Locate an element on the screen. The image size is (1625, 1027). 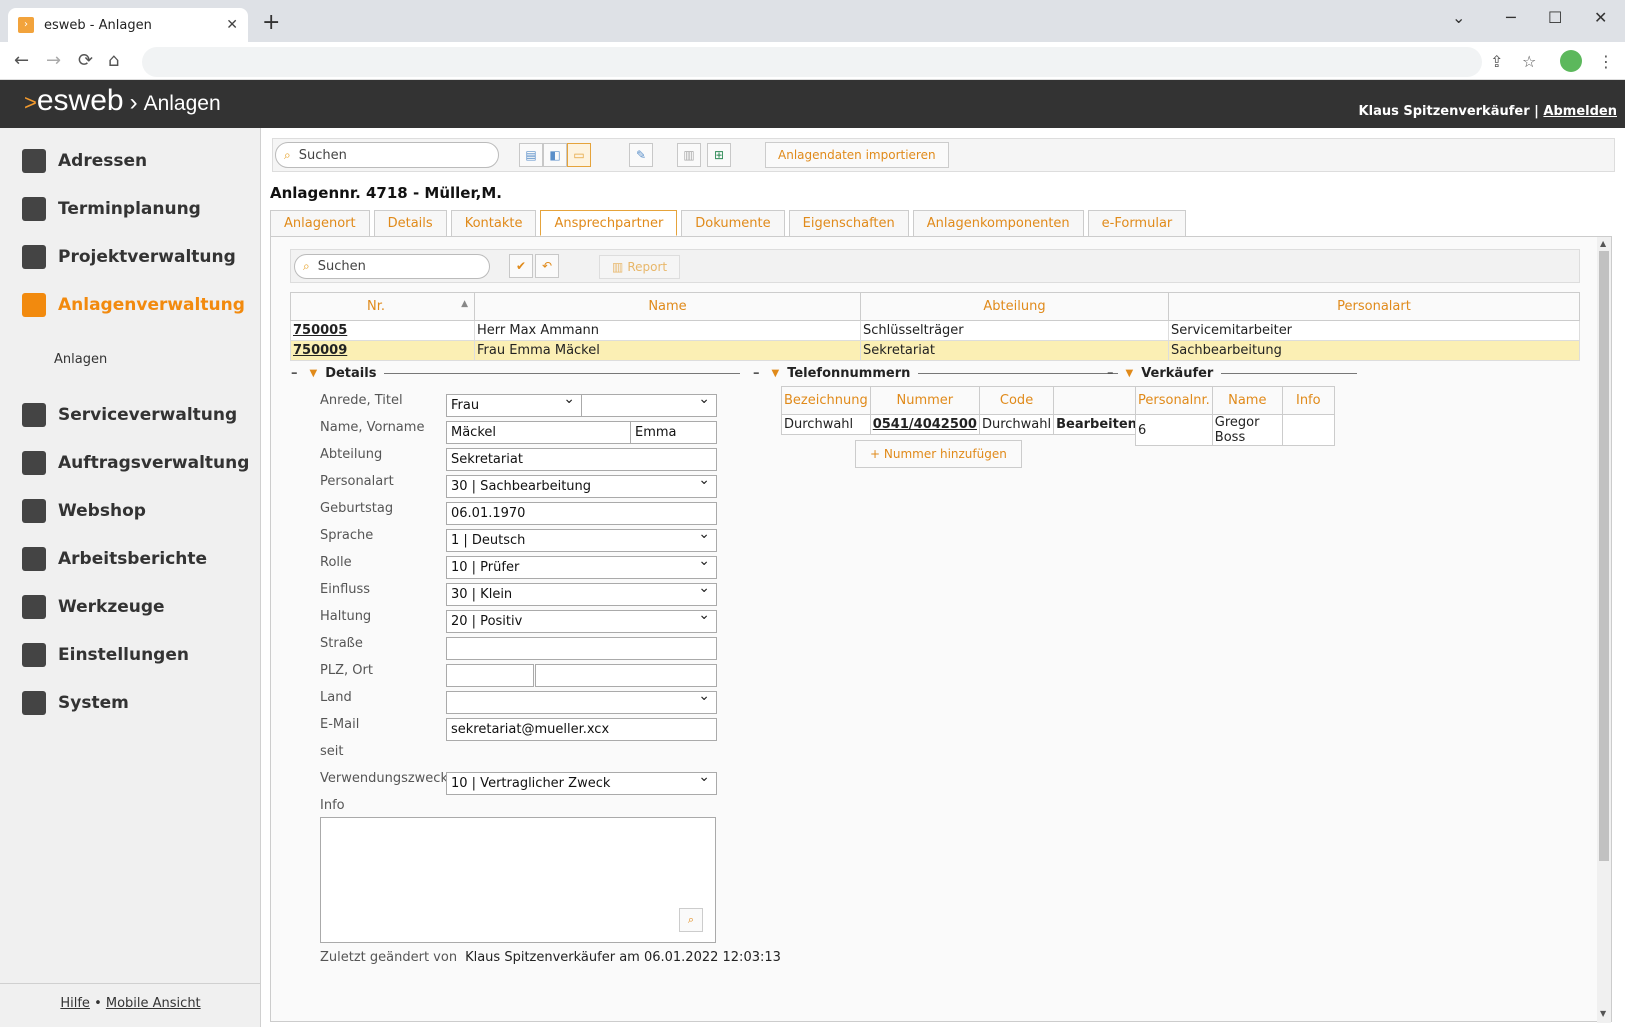
tab-details: Details is located at coordinates (410, 223).